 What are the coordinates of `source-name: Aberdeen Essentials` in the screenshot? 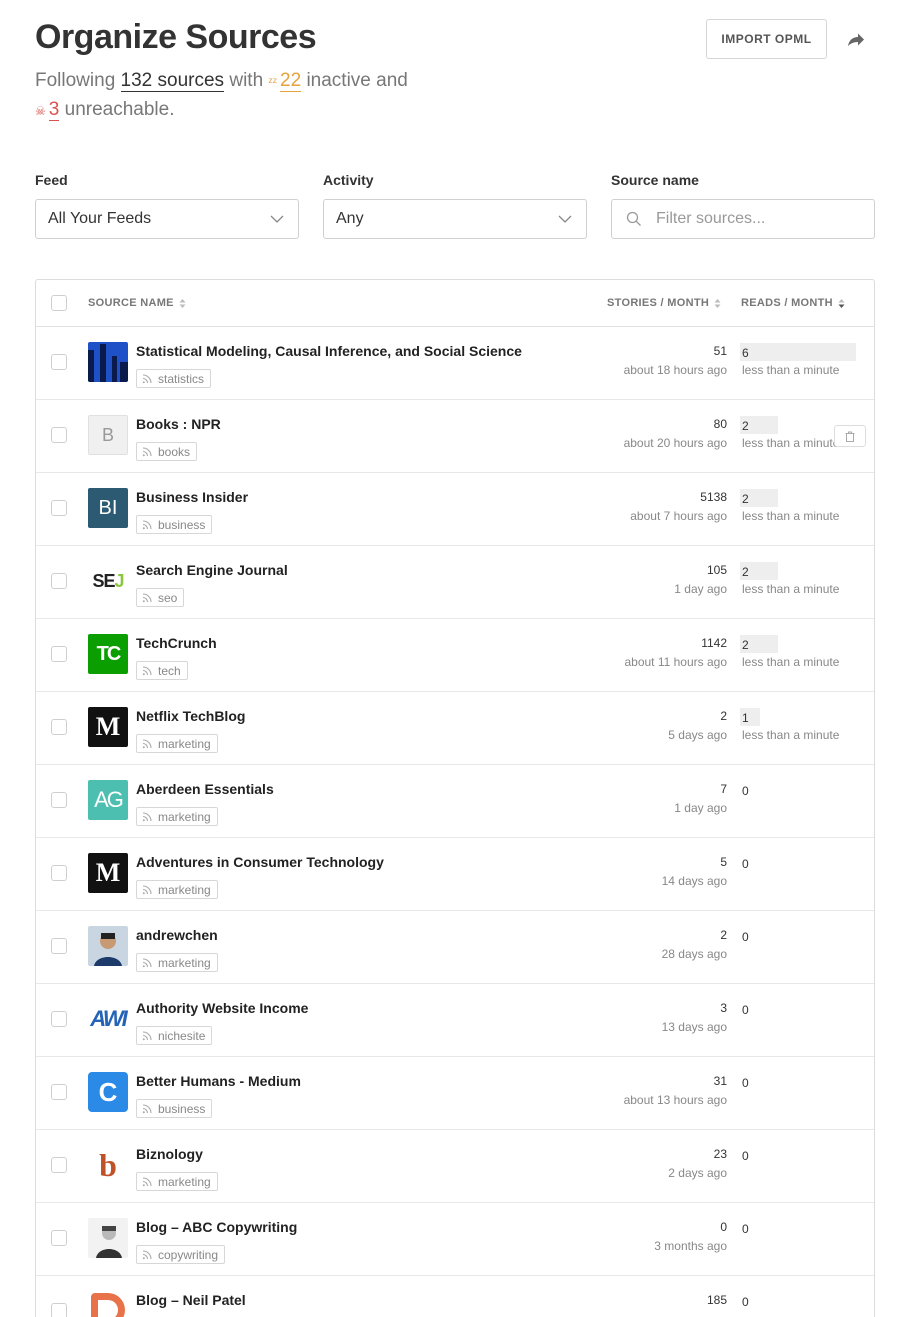 It's located at (205, 789).